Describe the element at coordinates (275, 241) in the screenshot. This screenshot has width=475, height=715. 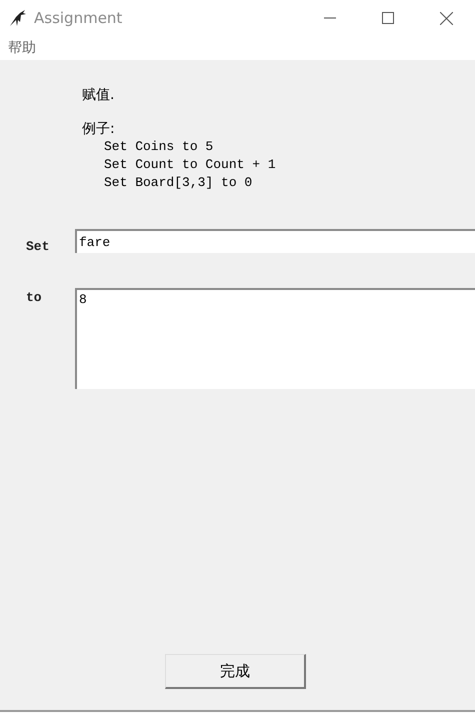
I see `input-field: fare` at that location.